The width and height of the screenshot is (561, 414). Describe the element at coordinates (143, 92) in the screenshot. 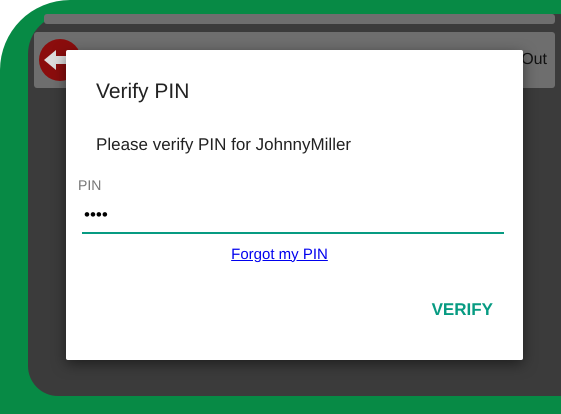

I see `dialog-title: Verify PIN` at that location.